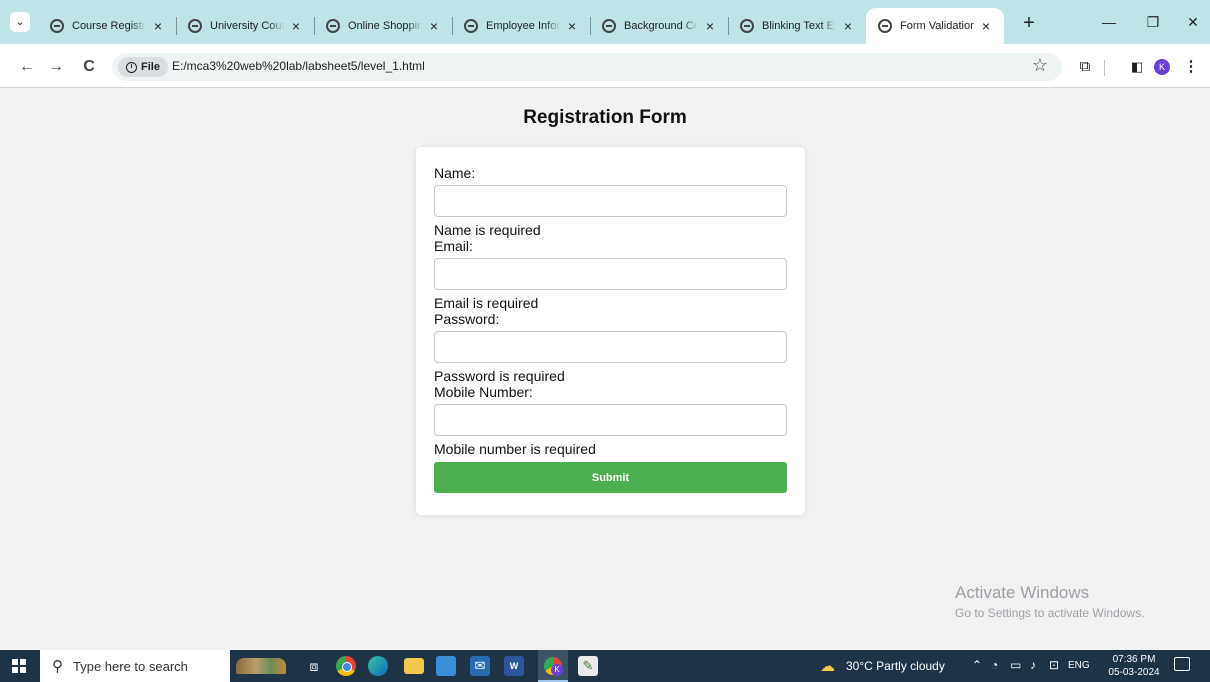 The width and height of the screenshot is (1210, 682). I want to click on tab-blinking-text: Blinking Text Example ×, so click(797, 26).